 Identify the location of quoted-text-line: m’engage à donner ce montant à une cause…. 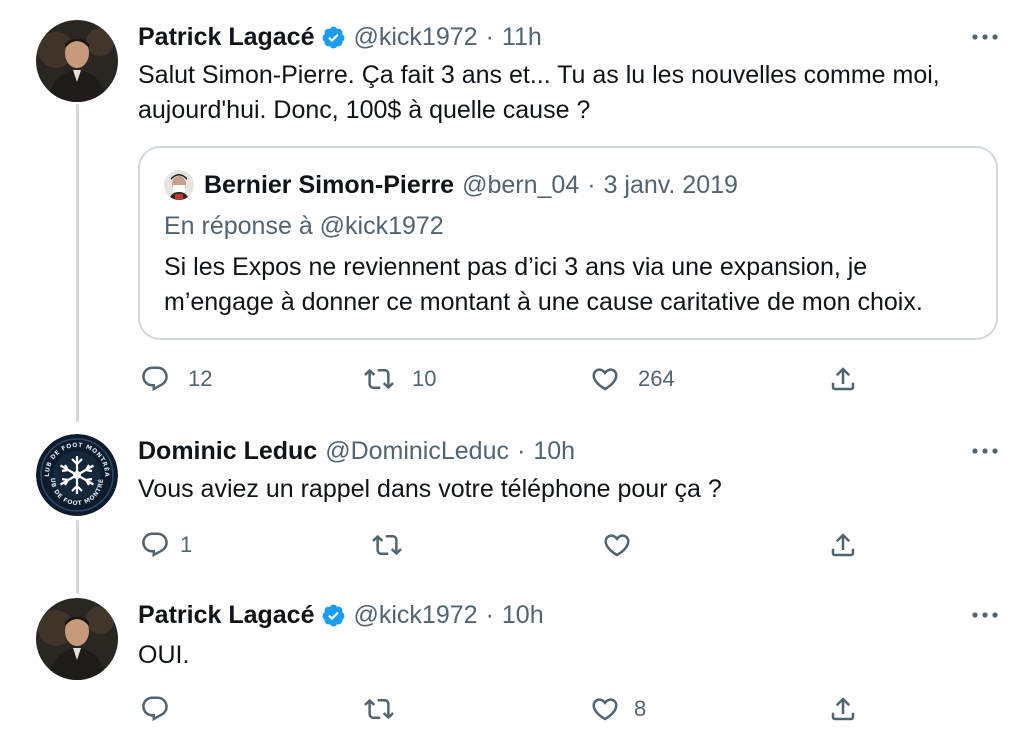
(543, 302).